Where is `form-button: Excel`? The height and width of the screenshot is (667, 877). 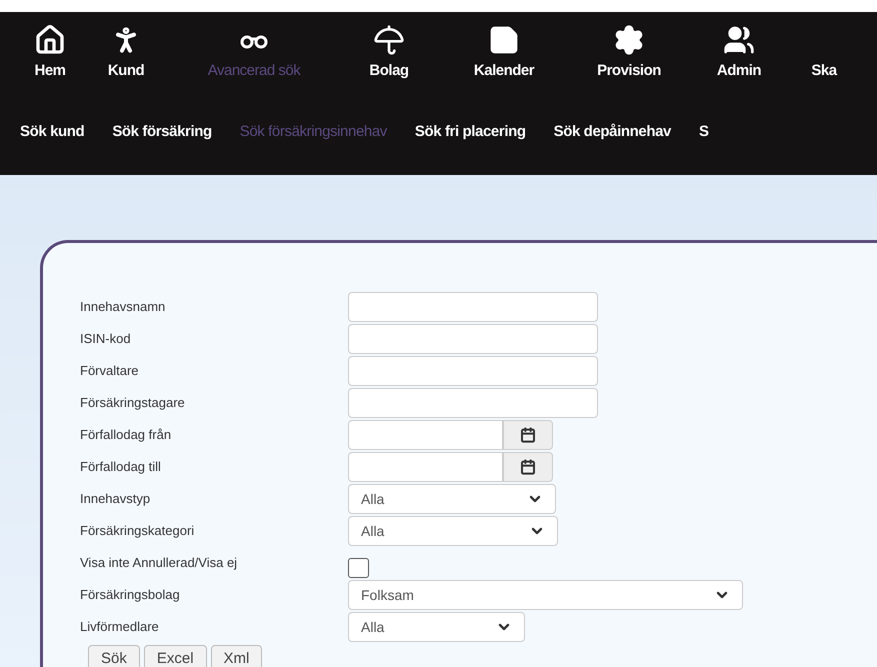
form-button: Excel is located at coordinates (175, 656).